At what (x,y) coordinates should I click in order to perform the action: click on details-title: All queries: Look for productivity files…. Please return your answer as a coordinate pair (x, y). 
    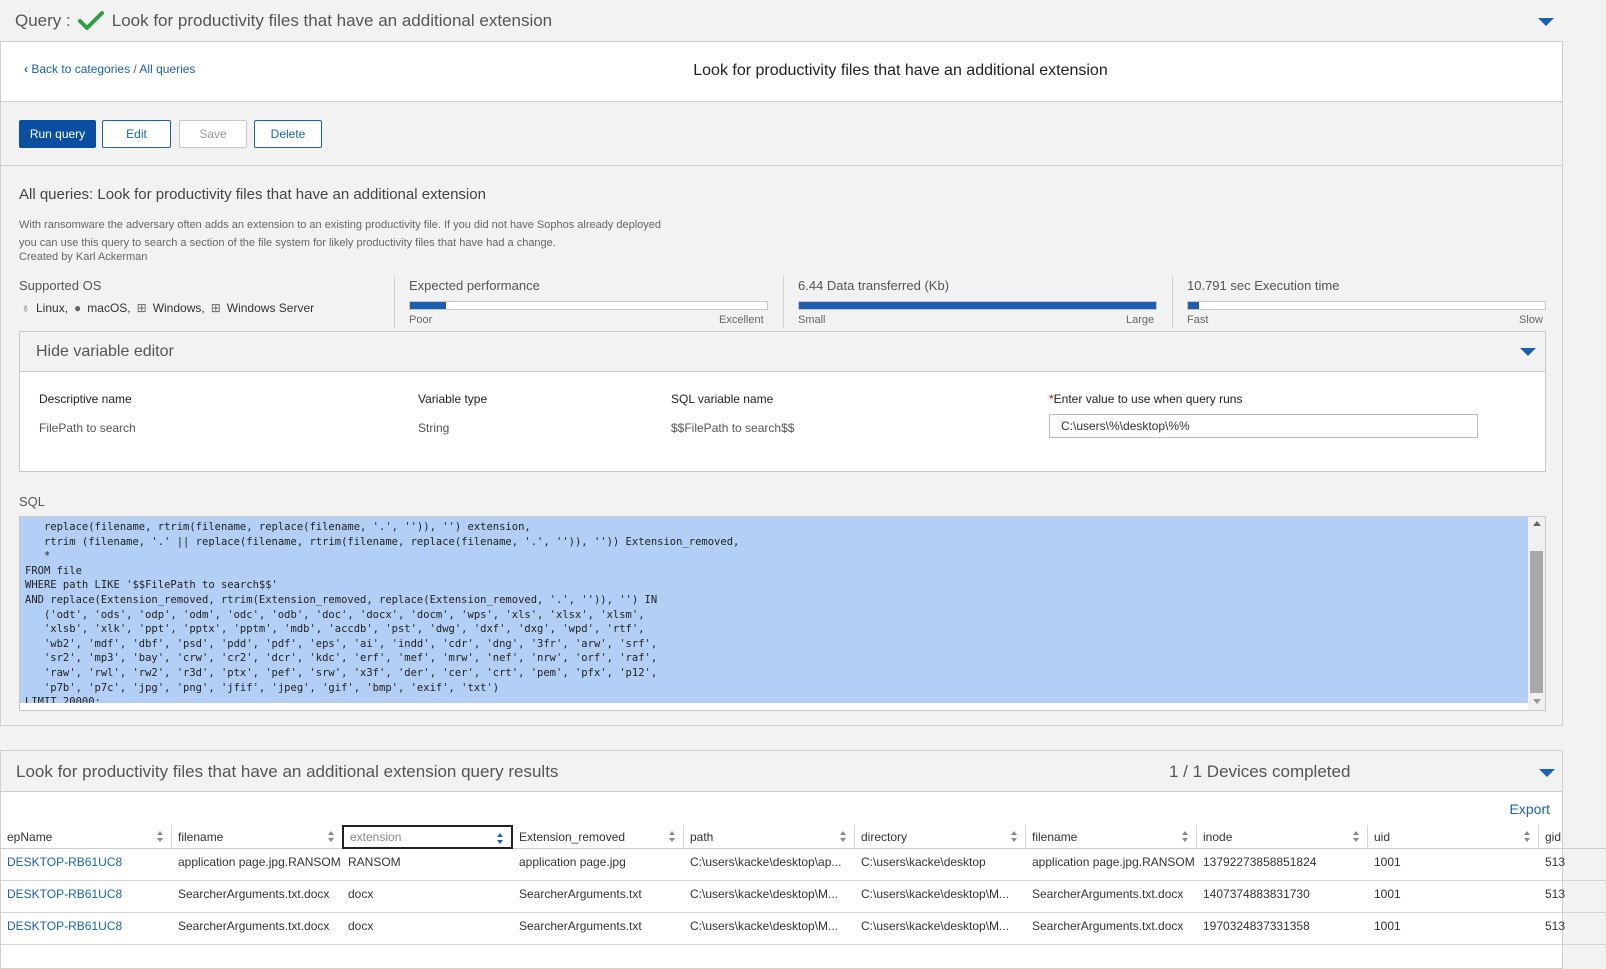
    Looking at the image, I should click on (252, 194).